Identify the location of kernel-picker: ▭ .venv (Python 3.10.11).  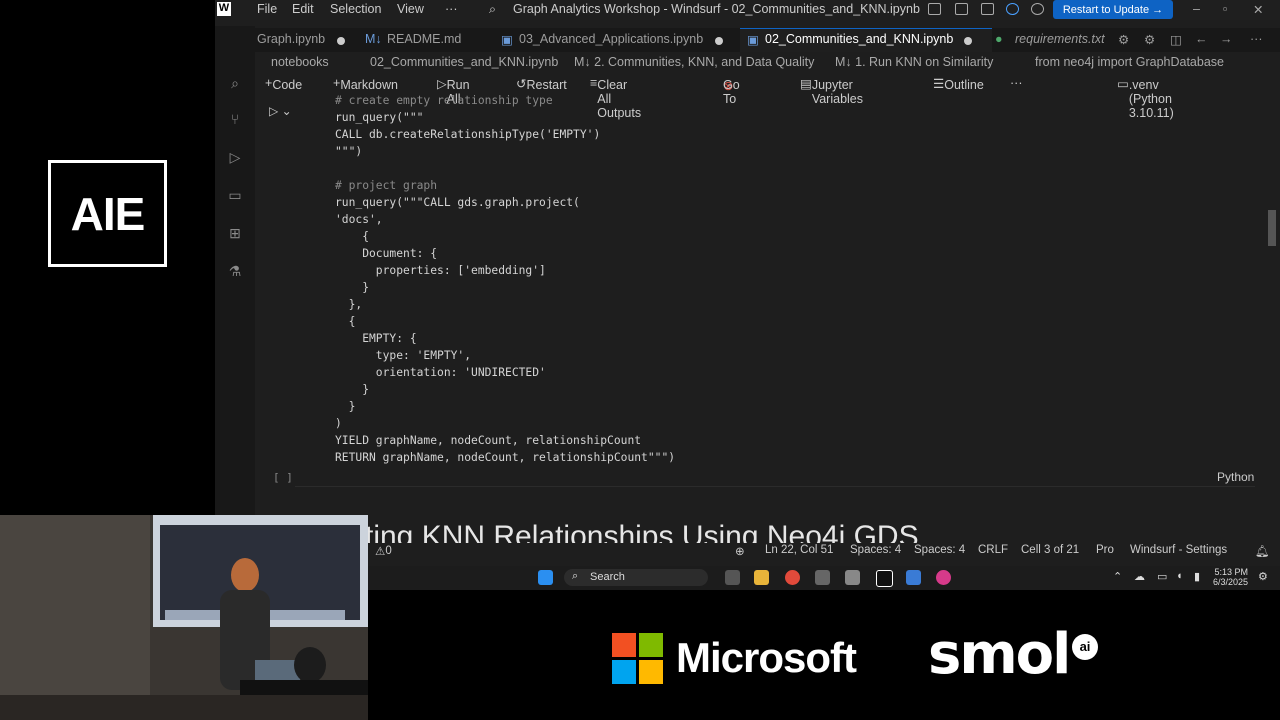
(1145, 98).